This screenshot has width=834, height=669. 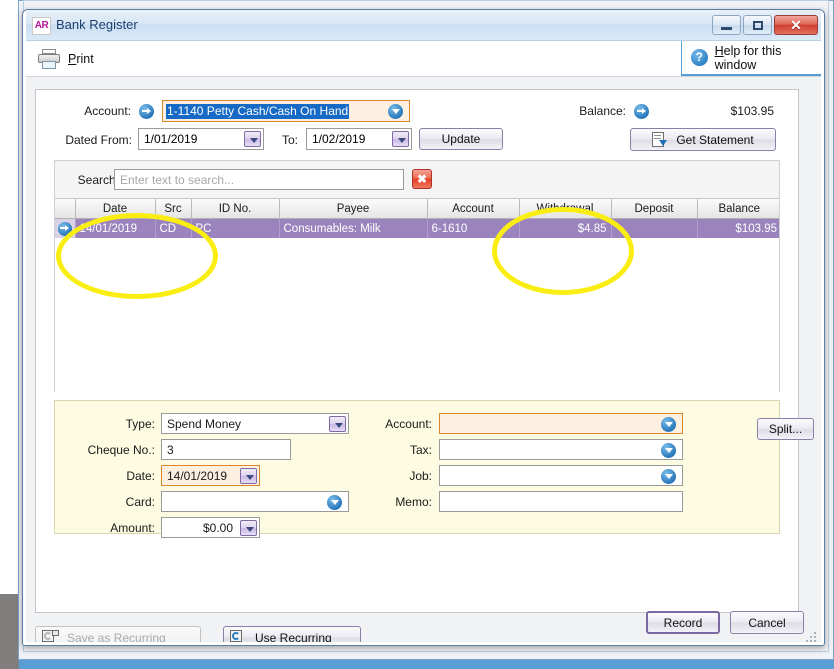 What do you see at coordinates (561, 501) in the screenshot?
I see `memo-field` at bounding box center [561, 501].